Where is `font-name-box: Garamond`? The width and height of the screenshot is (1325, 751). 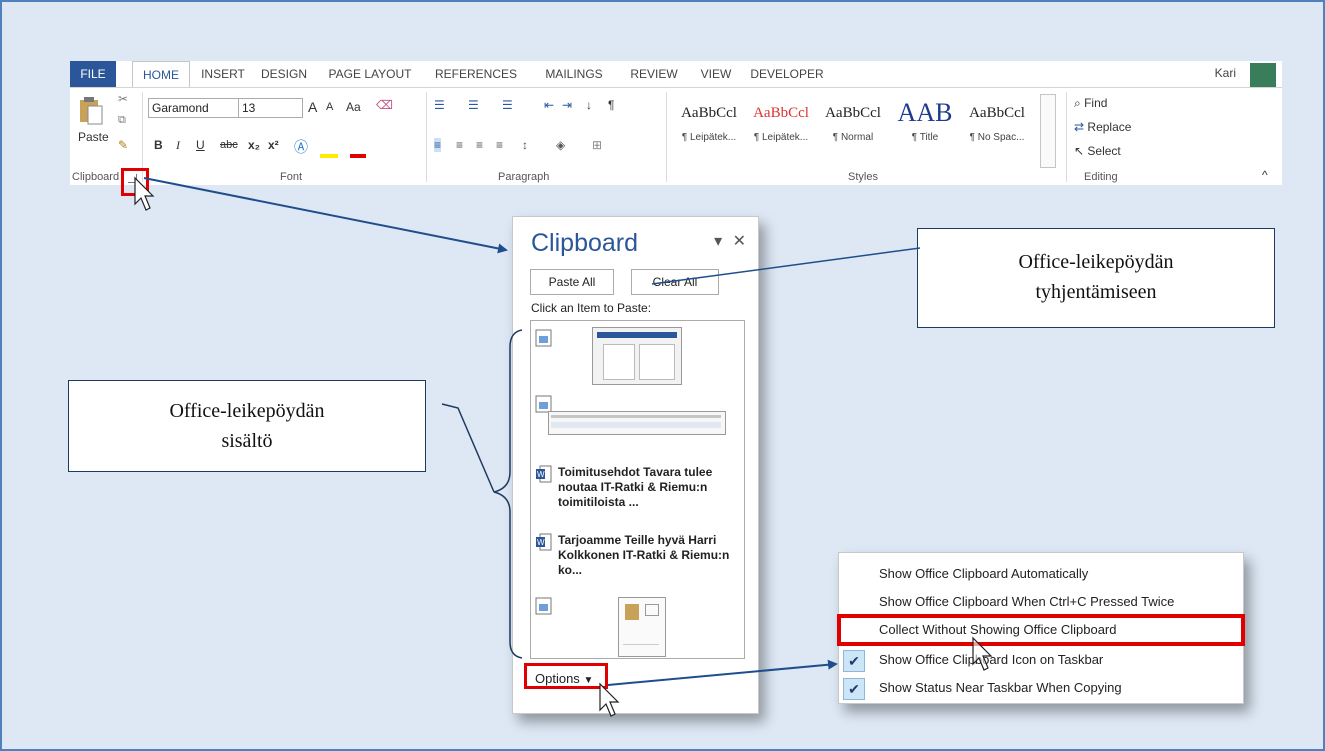 font-name-box: Garamond is located at coordinates (193, 108).